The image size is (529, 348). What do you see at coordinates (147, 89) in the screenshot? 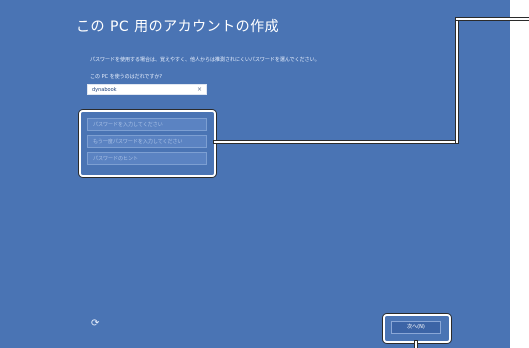
I see `user-name-input: dynabook ×` at bounding box center [147, 89].